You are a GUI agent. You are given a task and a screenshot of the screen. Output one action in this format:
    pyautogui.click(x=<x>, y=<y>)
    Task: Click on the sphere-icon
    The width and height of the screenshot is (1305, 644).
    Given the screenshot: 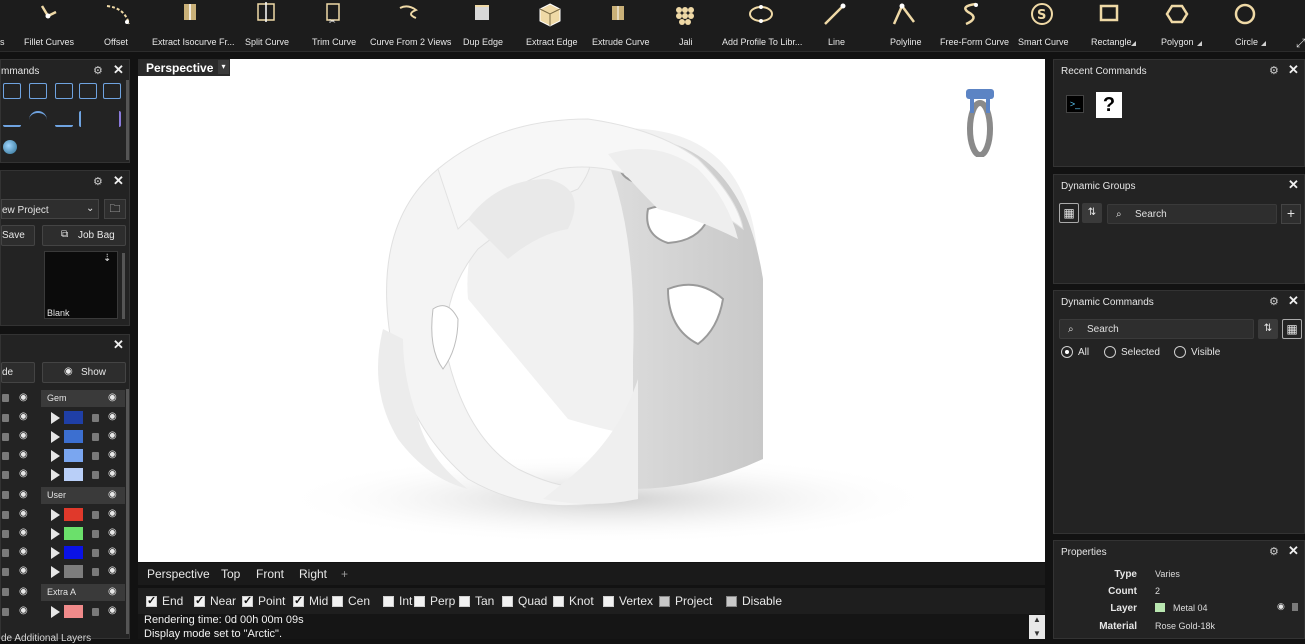 What is the action you would take?
    pyautogui.click(x=10, y=147)
    